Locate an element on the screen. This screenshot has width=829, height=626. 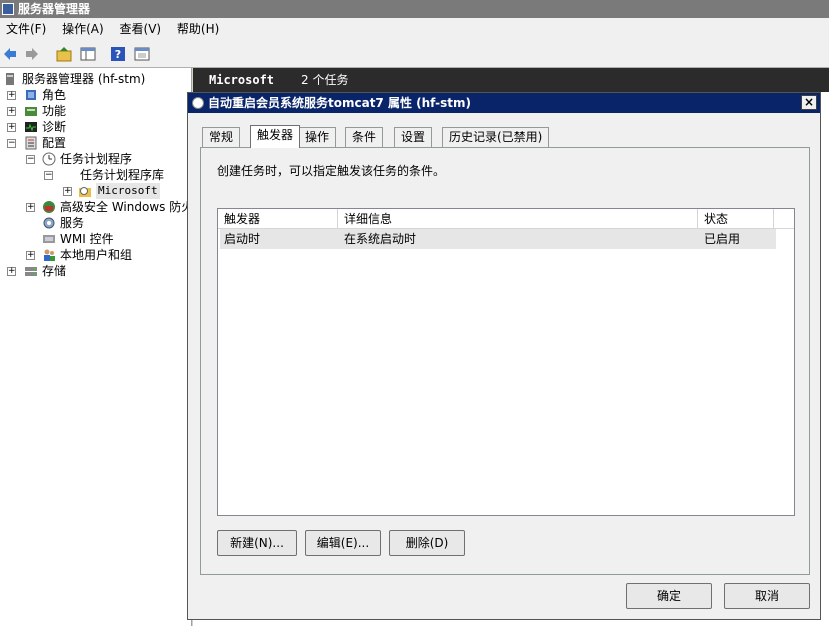
help-icon: ? is located at coordinates (118, 54).